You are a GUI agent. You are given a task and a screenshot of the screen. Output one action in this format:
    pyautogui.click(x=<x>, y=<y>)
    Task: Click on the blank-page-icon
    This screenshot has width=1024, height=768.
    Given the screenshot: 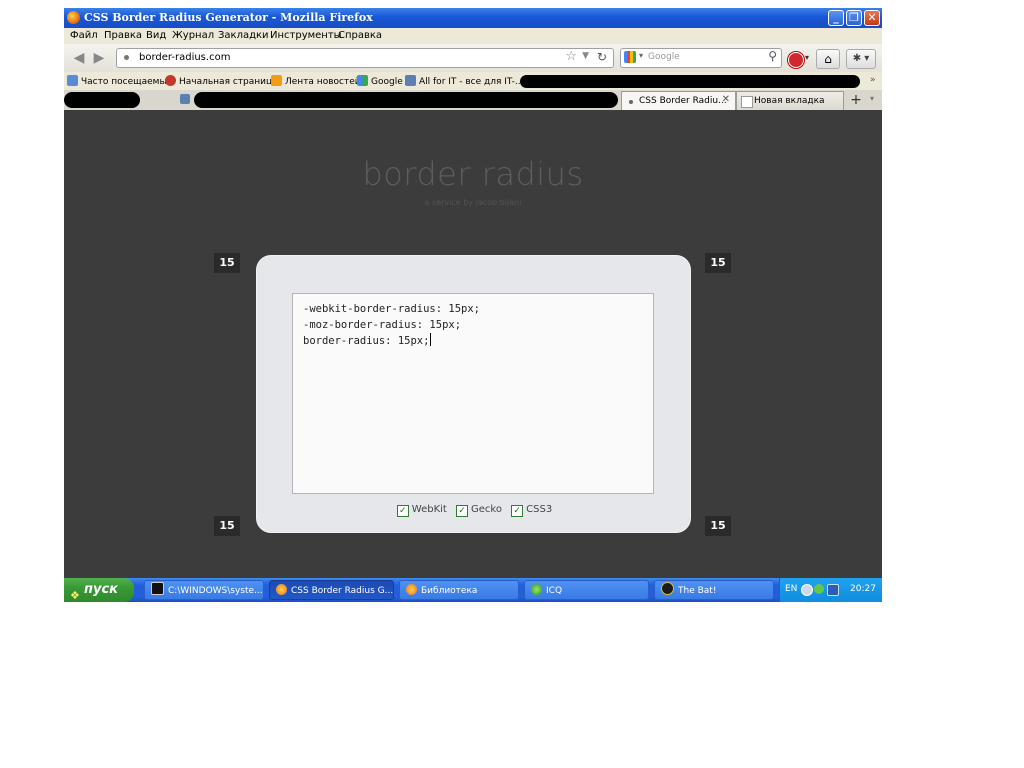 What is the action you would take?
    pyautogui.click(x=747, y=102)
    